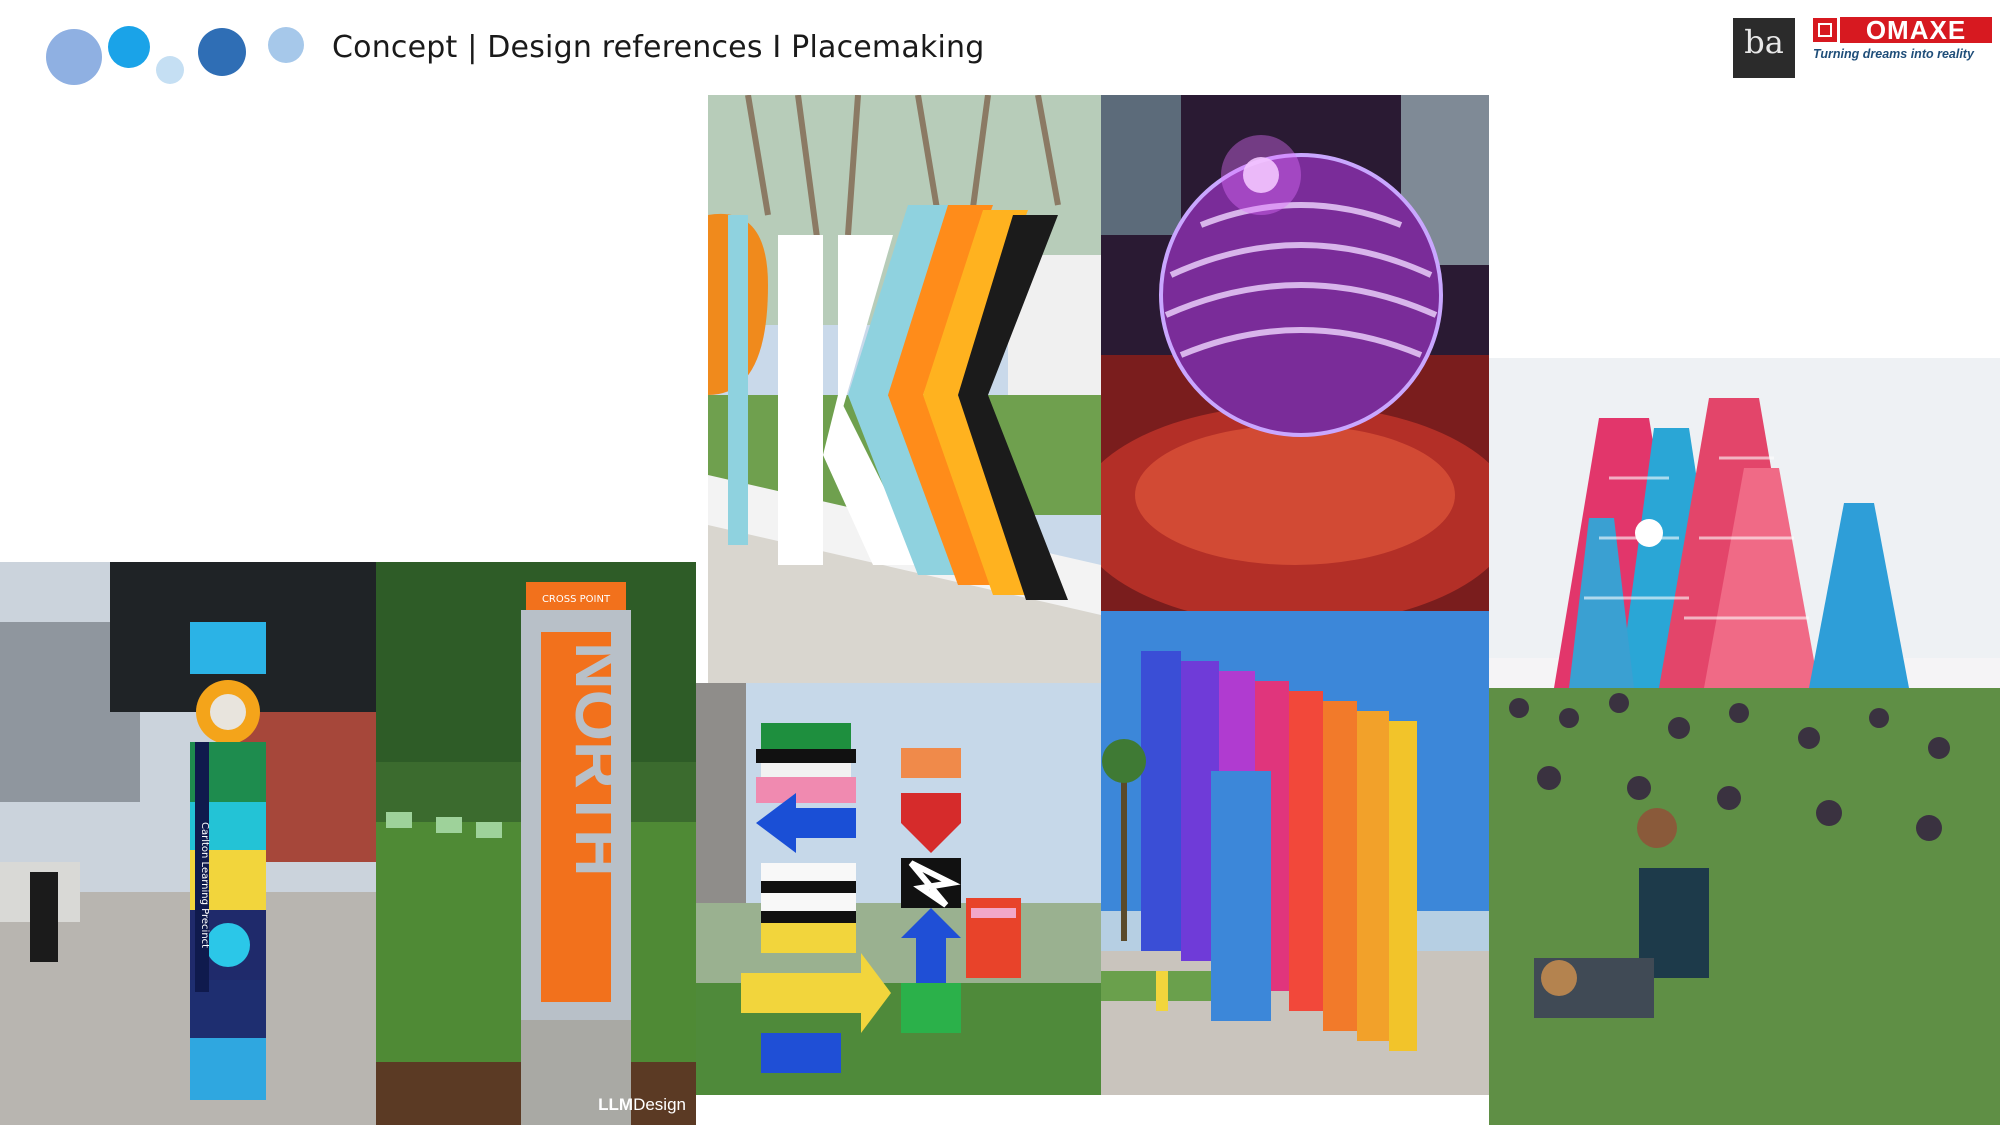 This screenshot has height=1125, width=2000. What do you see at coordinates (536, 843) in the screenshot?
I see `photo-north-pylon: NORTH CROSS POINT LLMDesign` at bounding box center [536, 843].